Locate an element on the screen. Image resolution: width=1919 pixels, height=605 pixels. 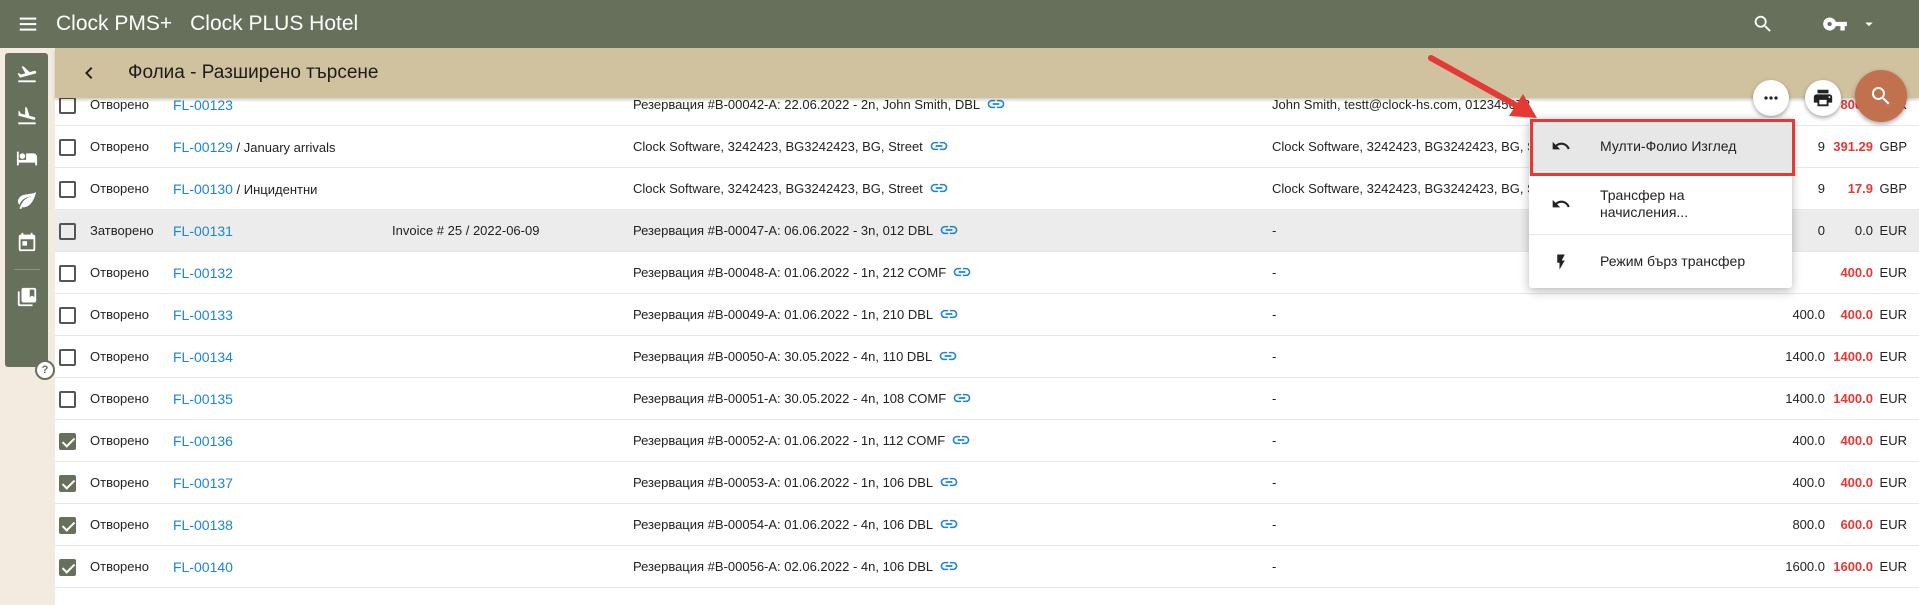
folio-link: FL-00134 is located at coordinates (203, 357).